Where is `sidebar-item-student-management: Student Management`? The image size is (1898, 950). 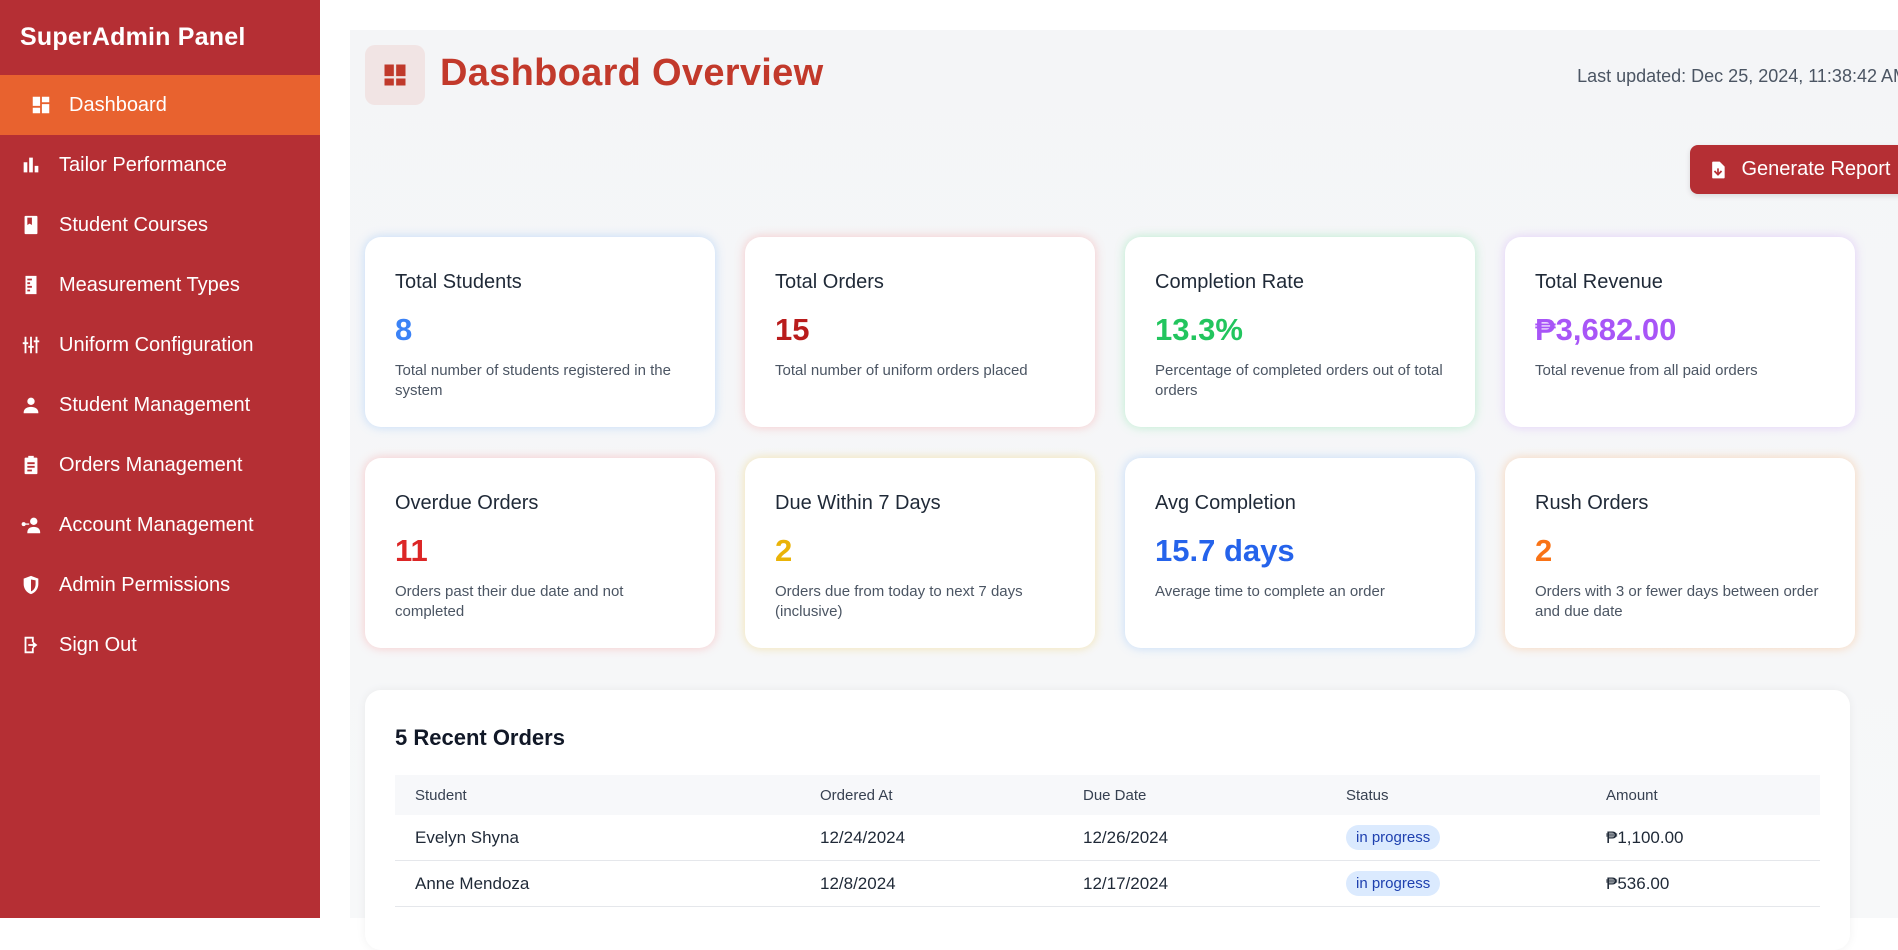 sidebar-item-student-management: Student Management is located at coordinates (160, 405).